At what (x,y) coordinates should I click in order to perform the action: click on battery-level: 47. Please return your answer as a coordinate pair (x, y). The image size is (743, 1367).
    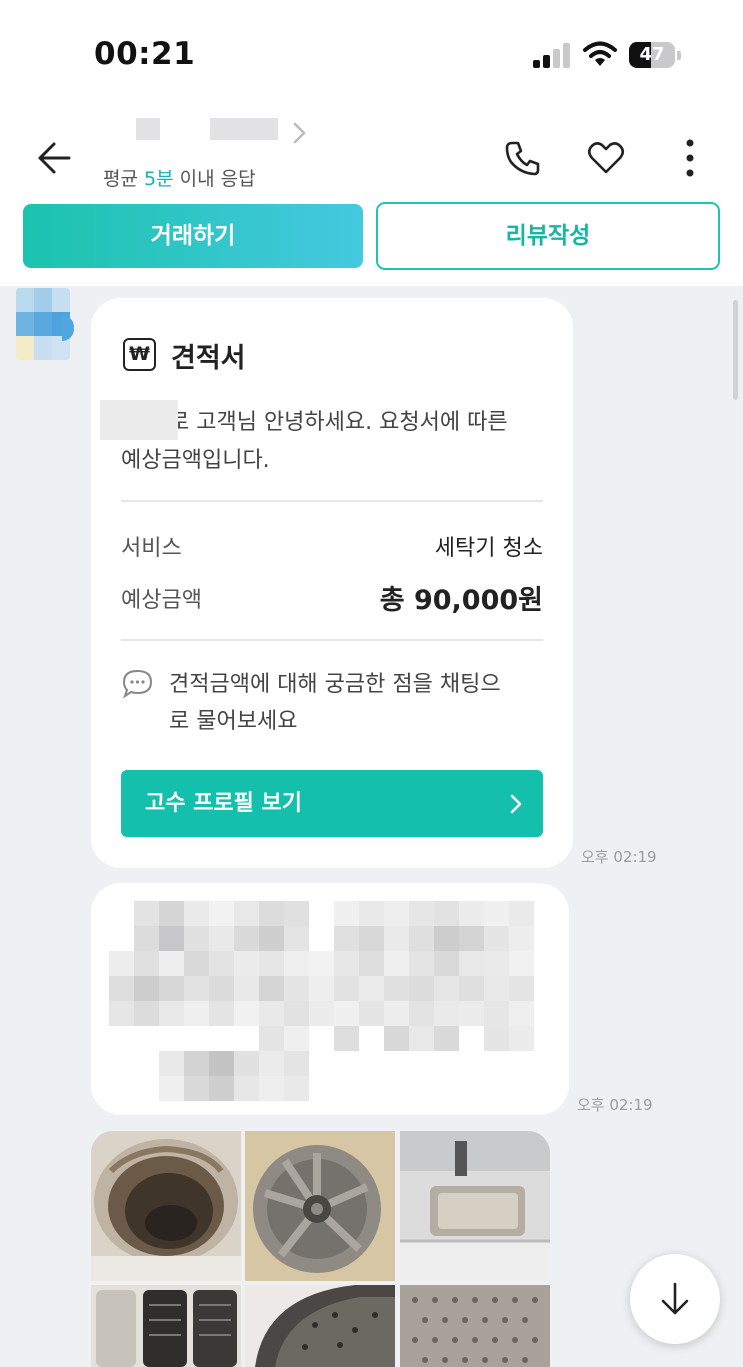
    Looking at the image, I should click on (652, 54).